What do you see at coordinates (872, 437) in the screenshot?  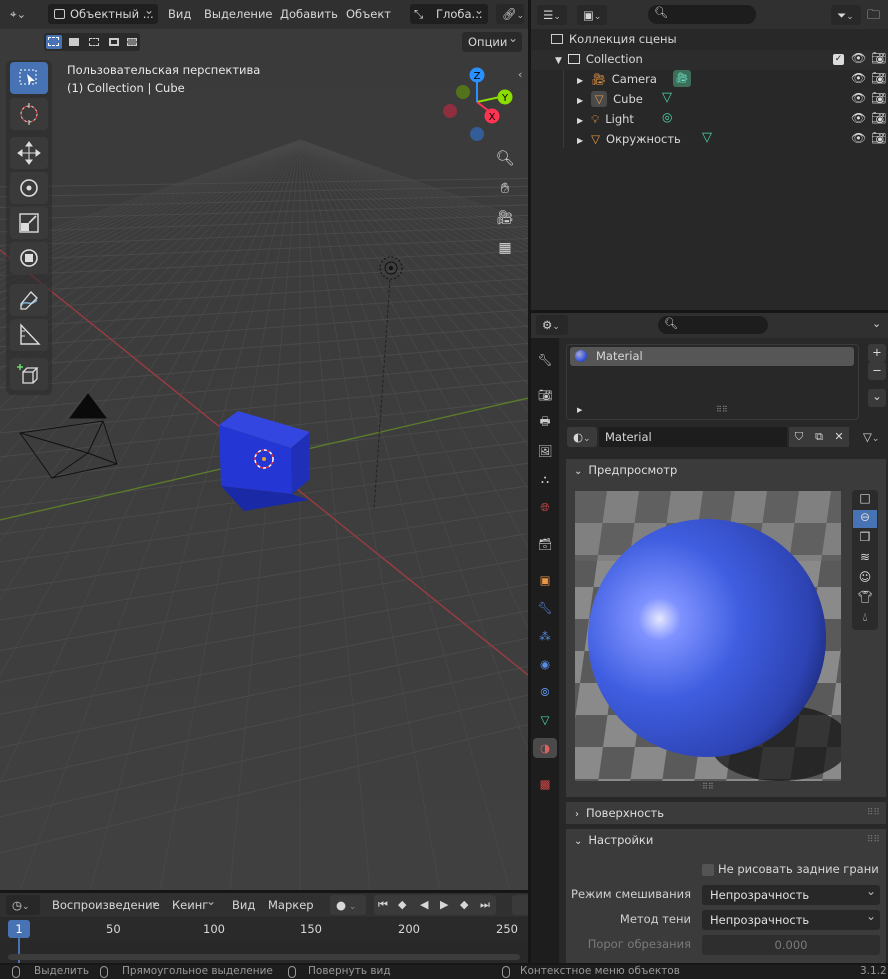 I see `link-type-button: ▽⌄` at bounding box center [872, 437].